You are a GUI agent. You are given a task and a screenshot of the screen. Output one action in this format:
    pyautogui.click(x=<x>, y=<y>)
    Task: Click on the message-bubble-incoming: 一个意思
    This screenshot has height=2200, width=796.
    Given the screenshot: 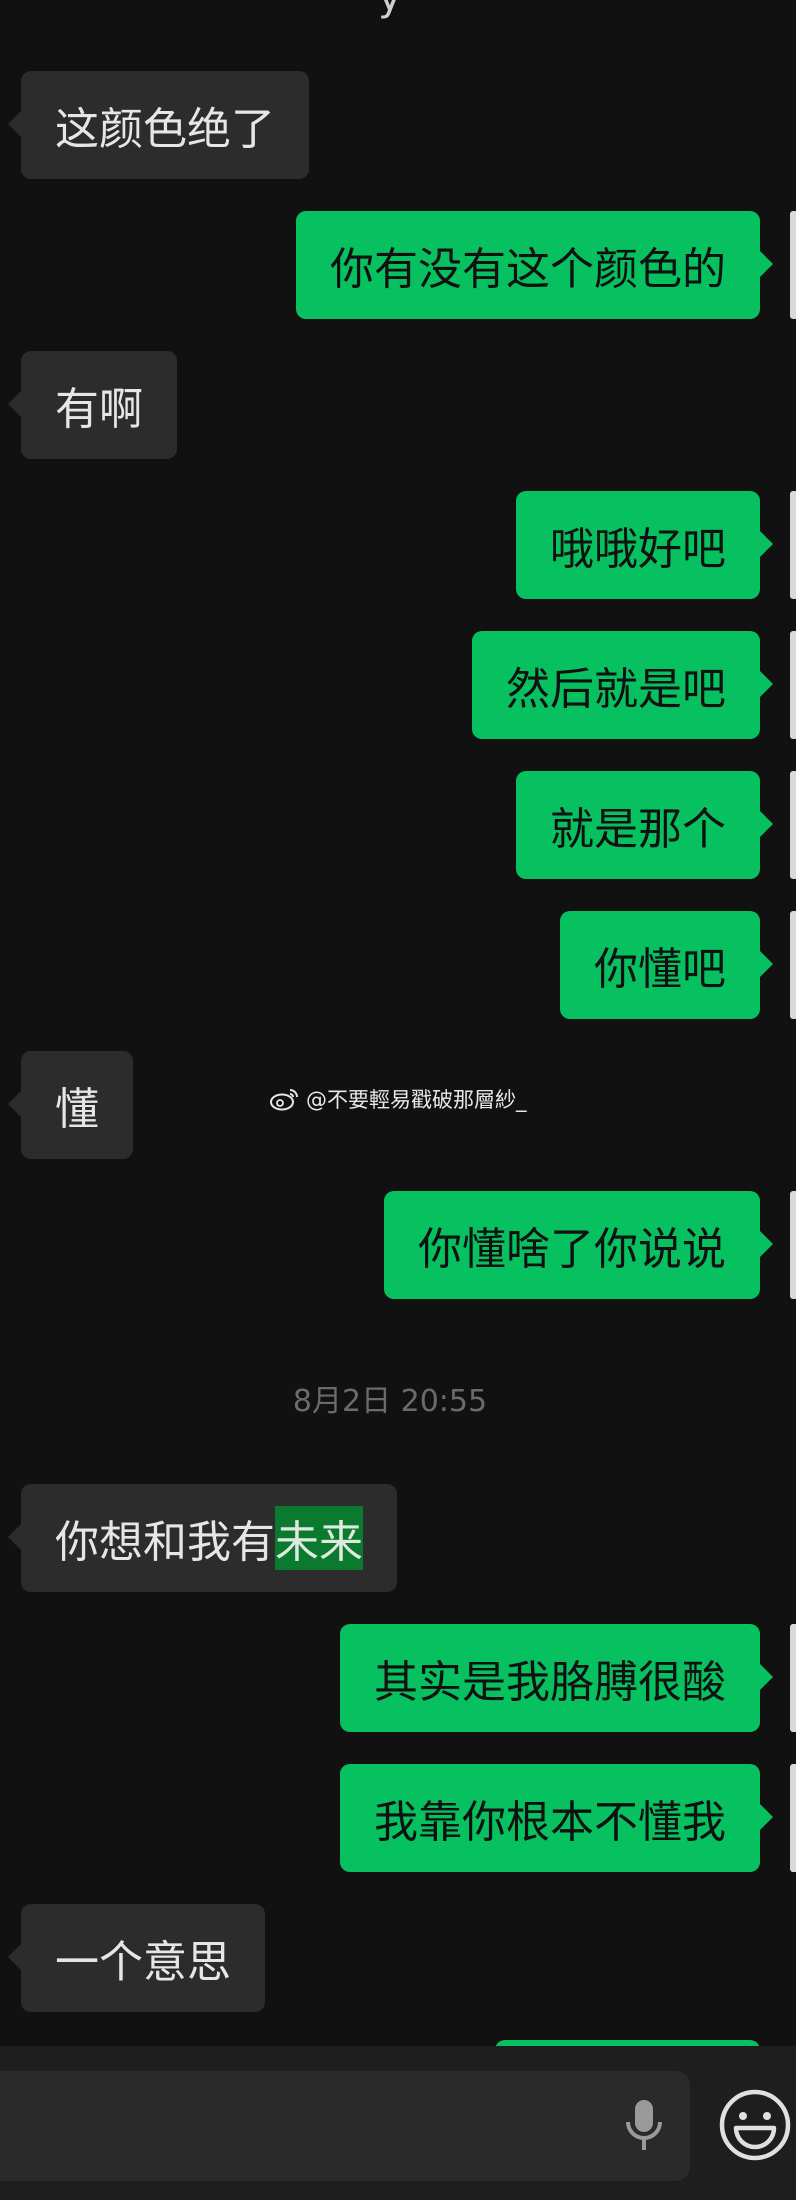 What is the action you would take?
    pyautogui.click(x=136, y=1958)
    